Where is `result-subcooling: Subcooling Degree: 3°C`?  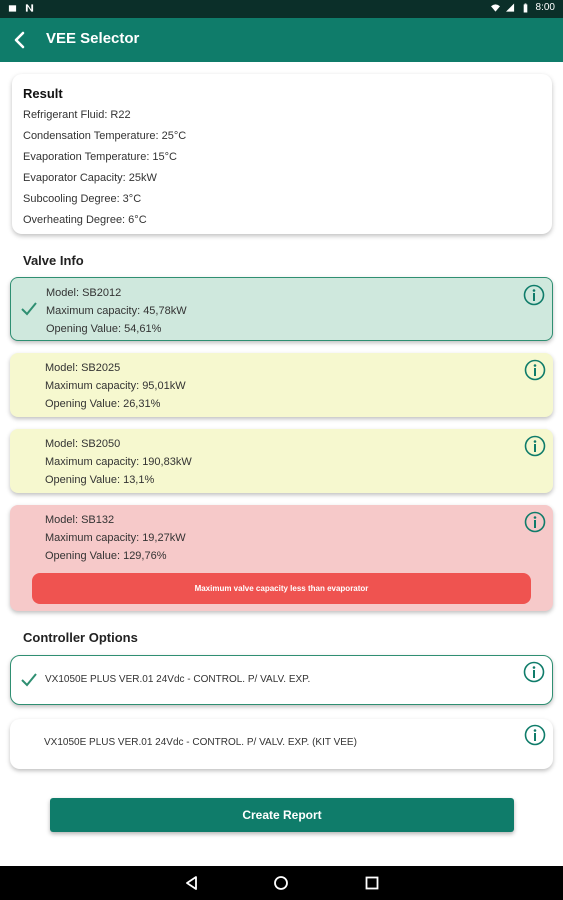 result-subcooling: Subcooling Degree: 3°C is located at coordinates (82, 199).